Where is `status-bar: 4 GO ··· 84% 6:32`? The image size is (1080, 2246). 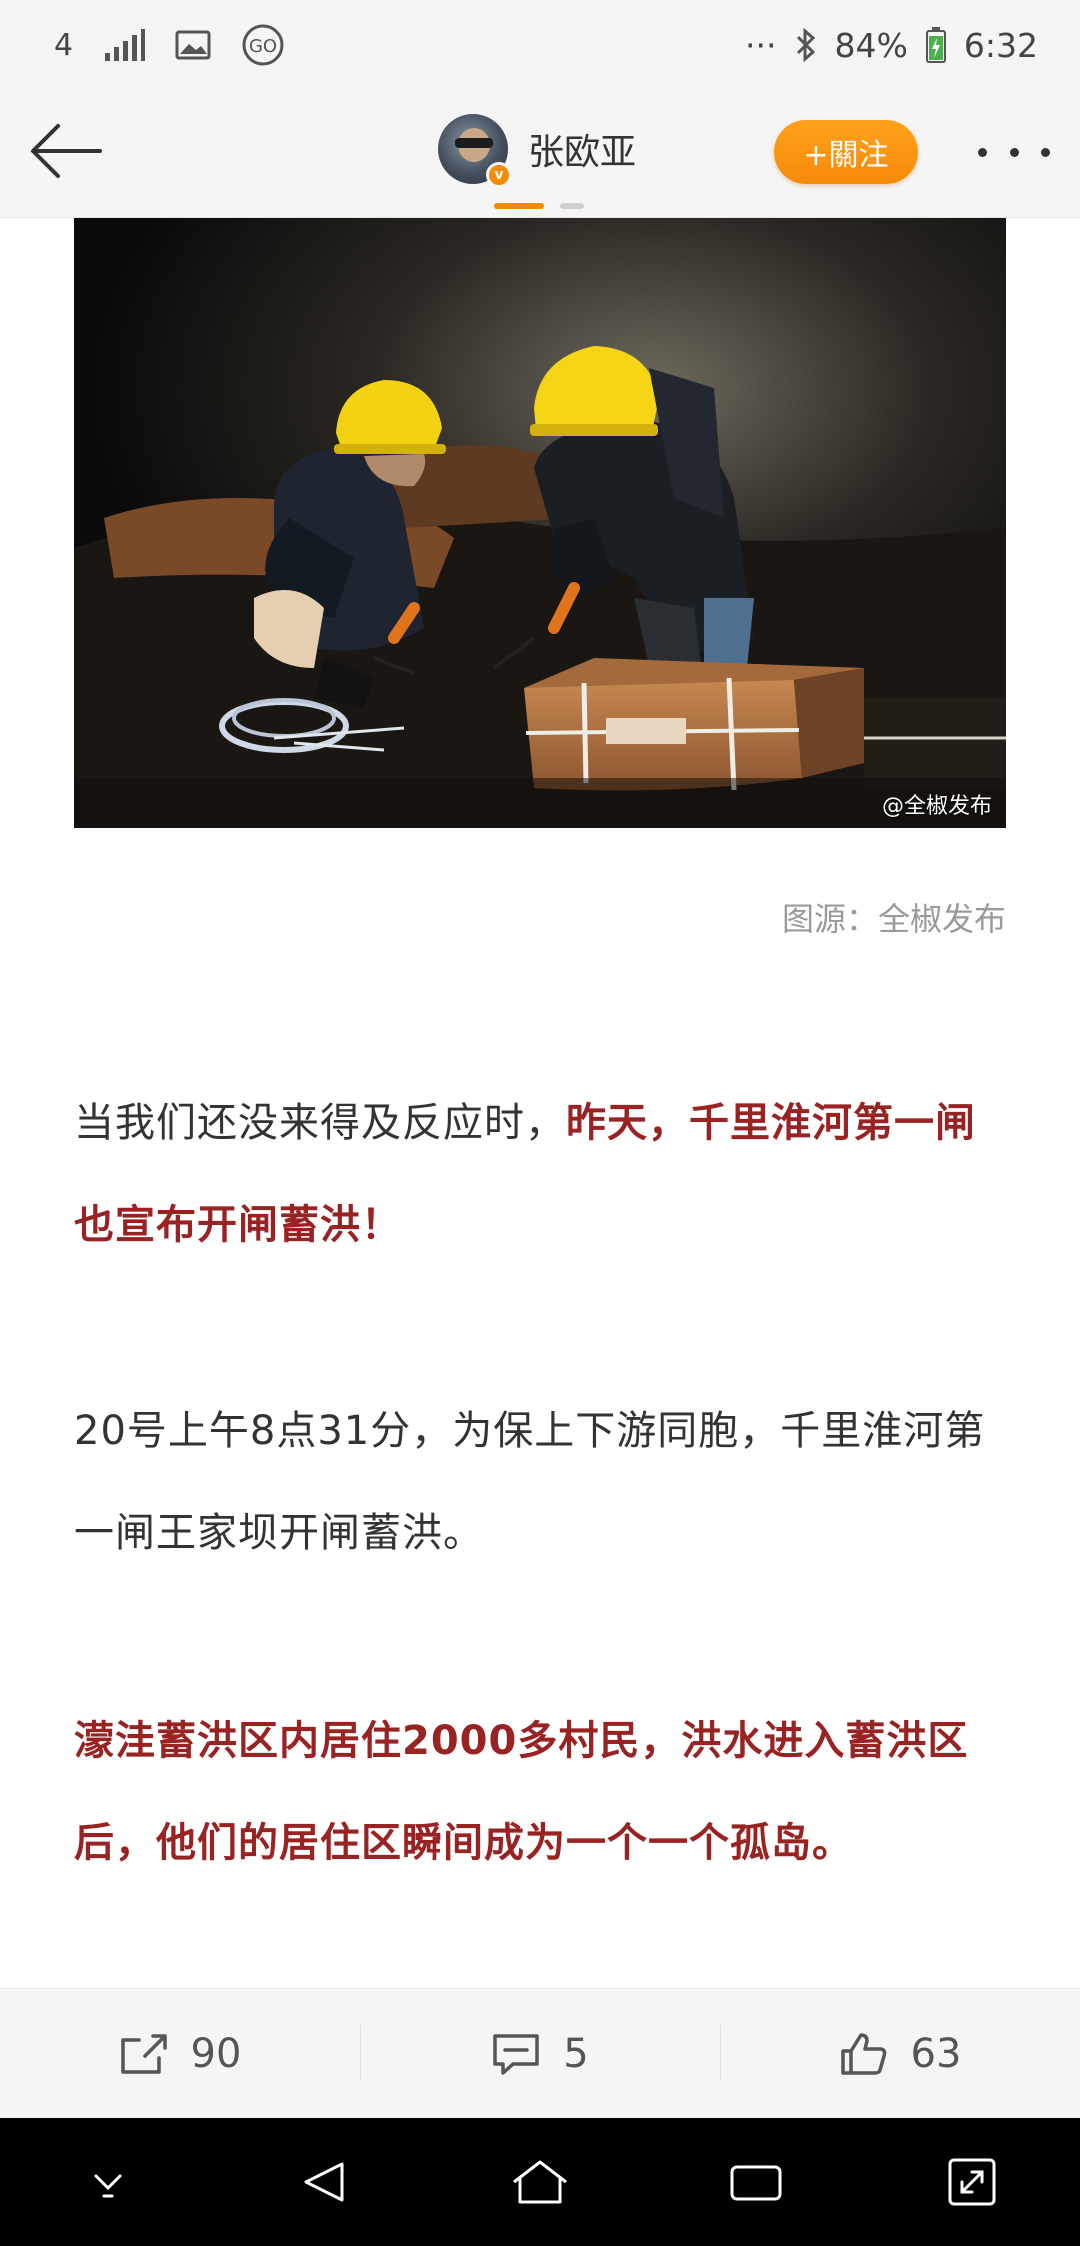
status-bar: 4 GO ··· 84% 6:32 is located at coordinates (540, 45).